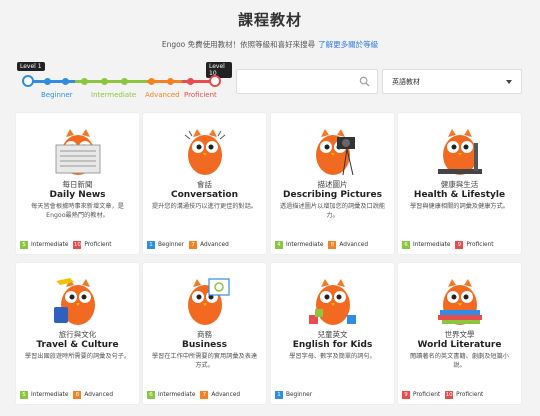  I want to click on level-badges: 5 Intermediate 8 Advanced, so click(69, 395).